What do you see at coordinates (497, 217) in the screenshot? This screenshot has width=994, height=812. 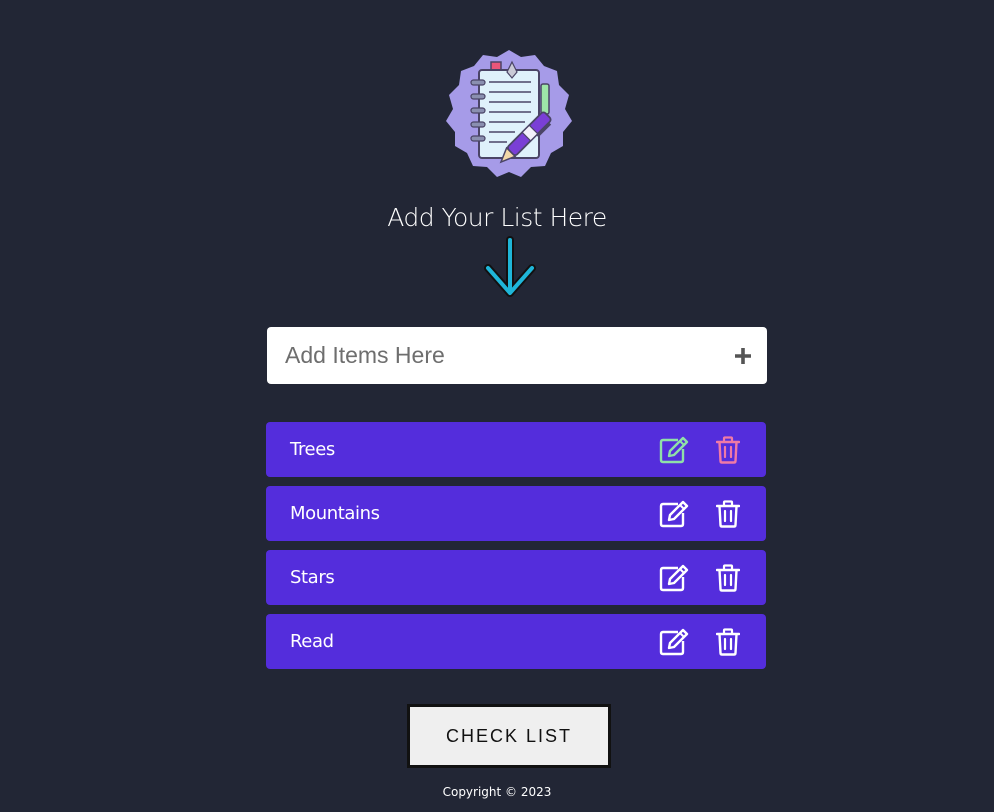 I see `page-title: Add Your List Here` at bounding box center [497, 217].